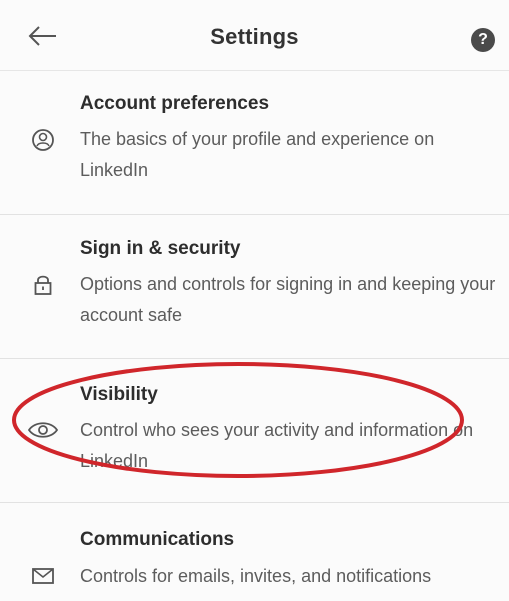 The image size is (509, 601). Describe the element at coordinates (43, 140) in the screenshot. I see `user-circle-icon` at that location.